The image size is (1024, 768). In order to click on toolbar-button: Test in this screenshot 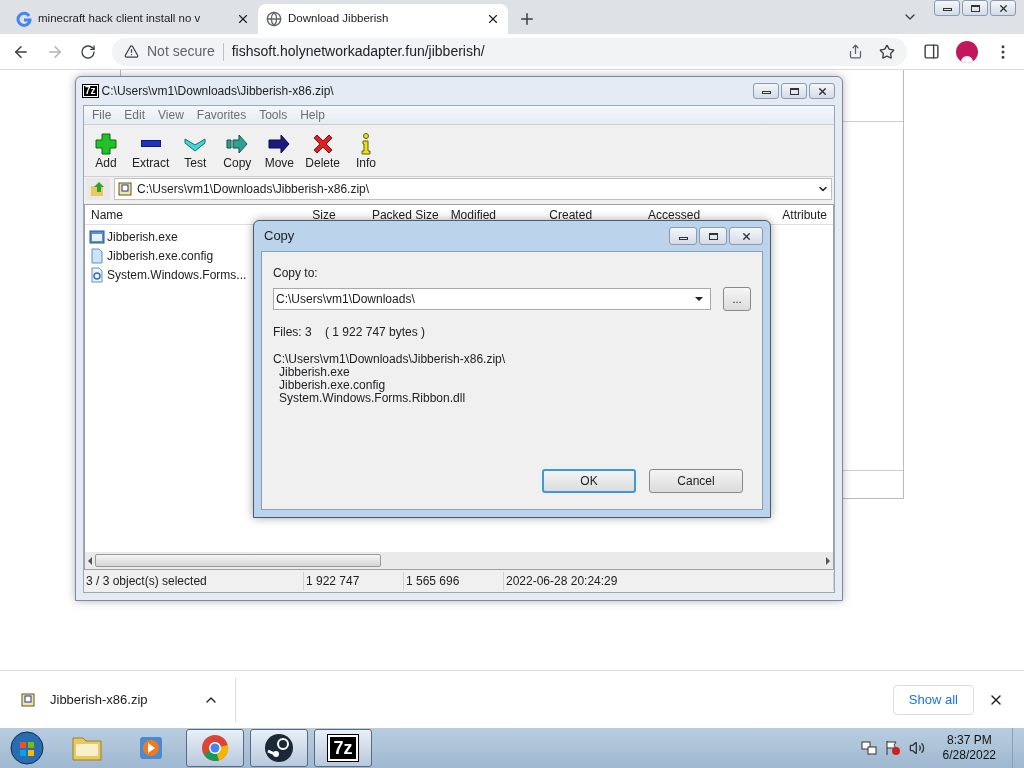, I will do `click(195, 150)`.